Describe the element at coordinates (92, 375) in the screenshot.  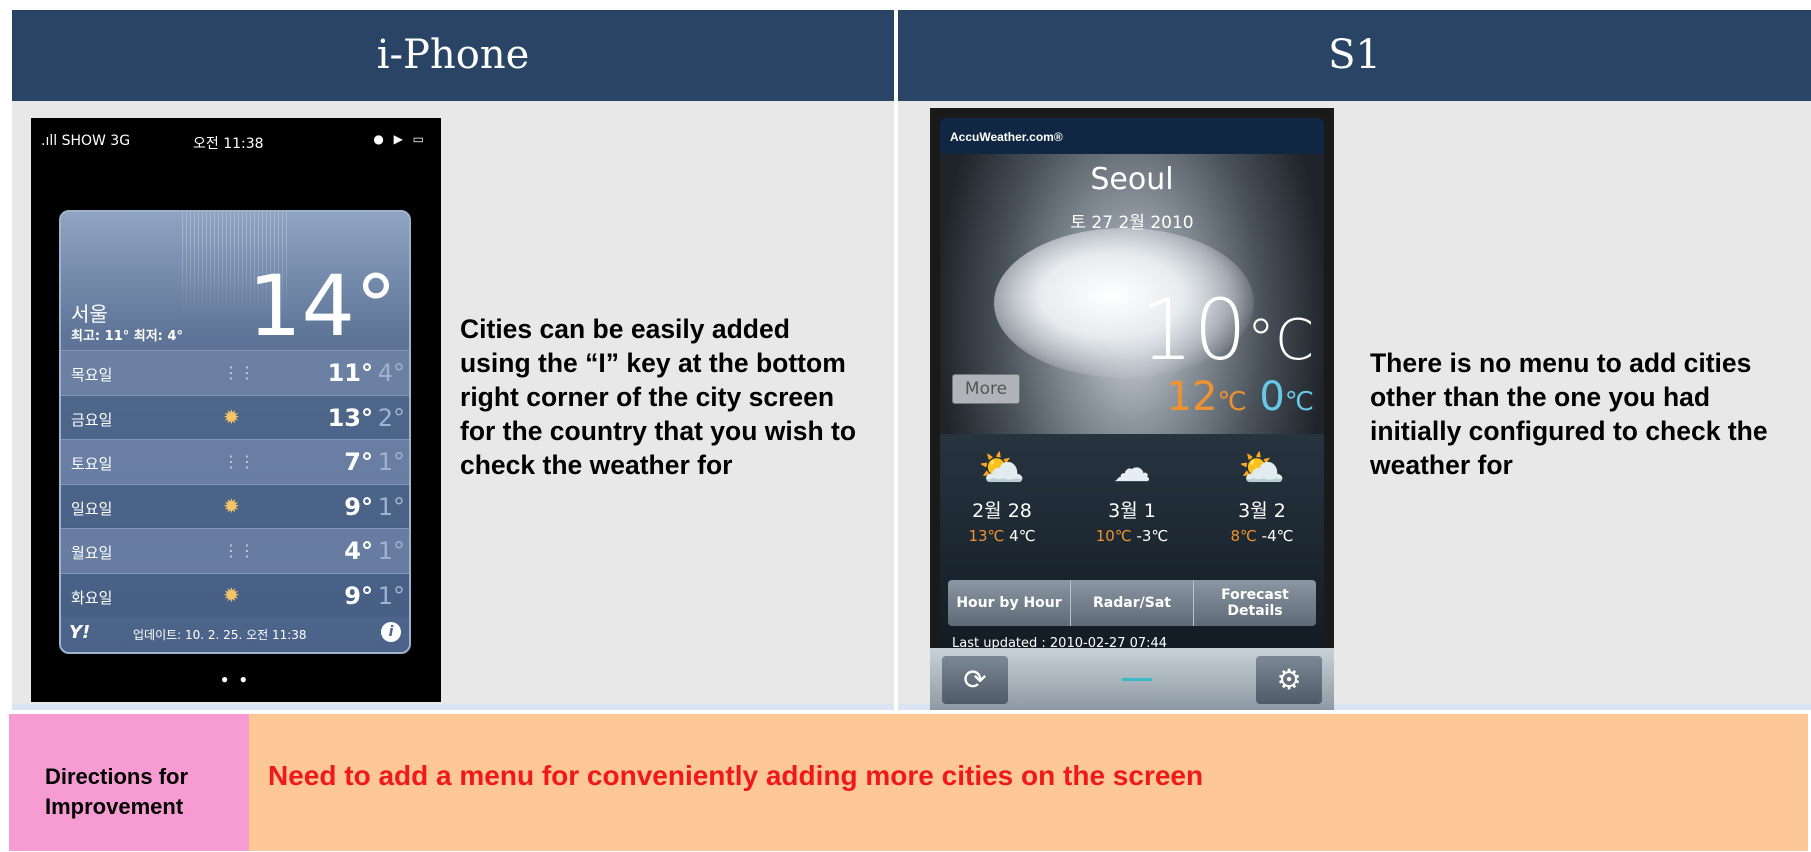
I see `forecast-day: 목요일` at that location.